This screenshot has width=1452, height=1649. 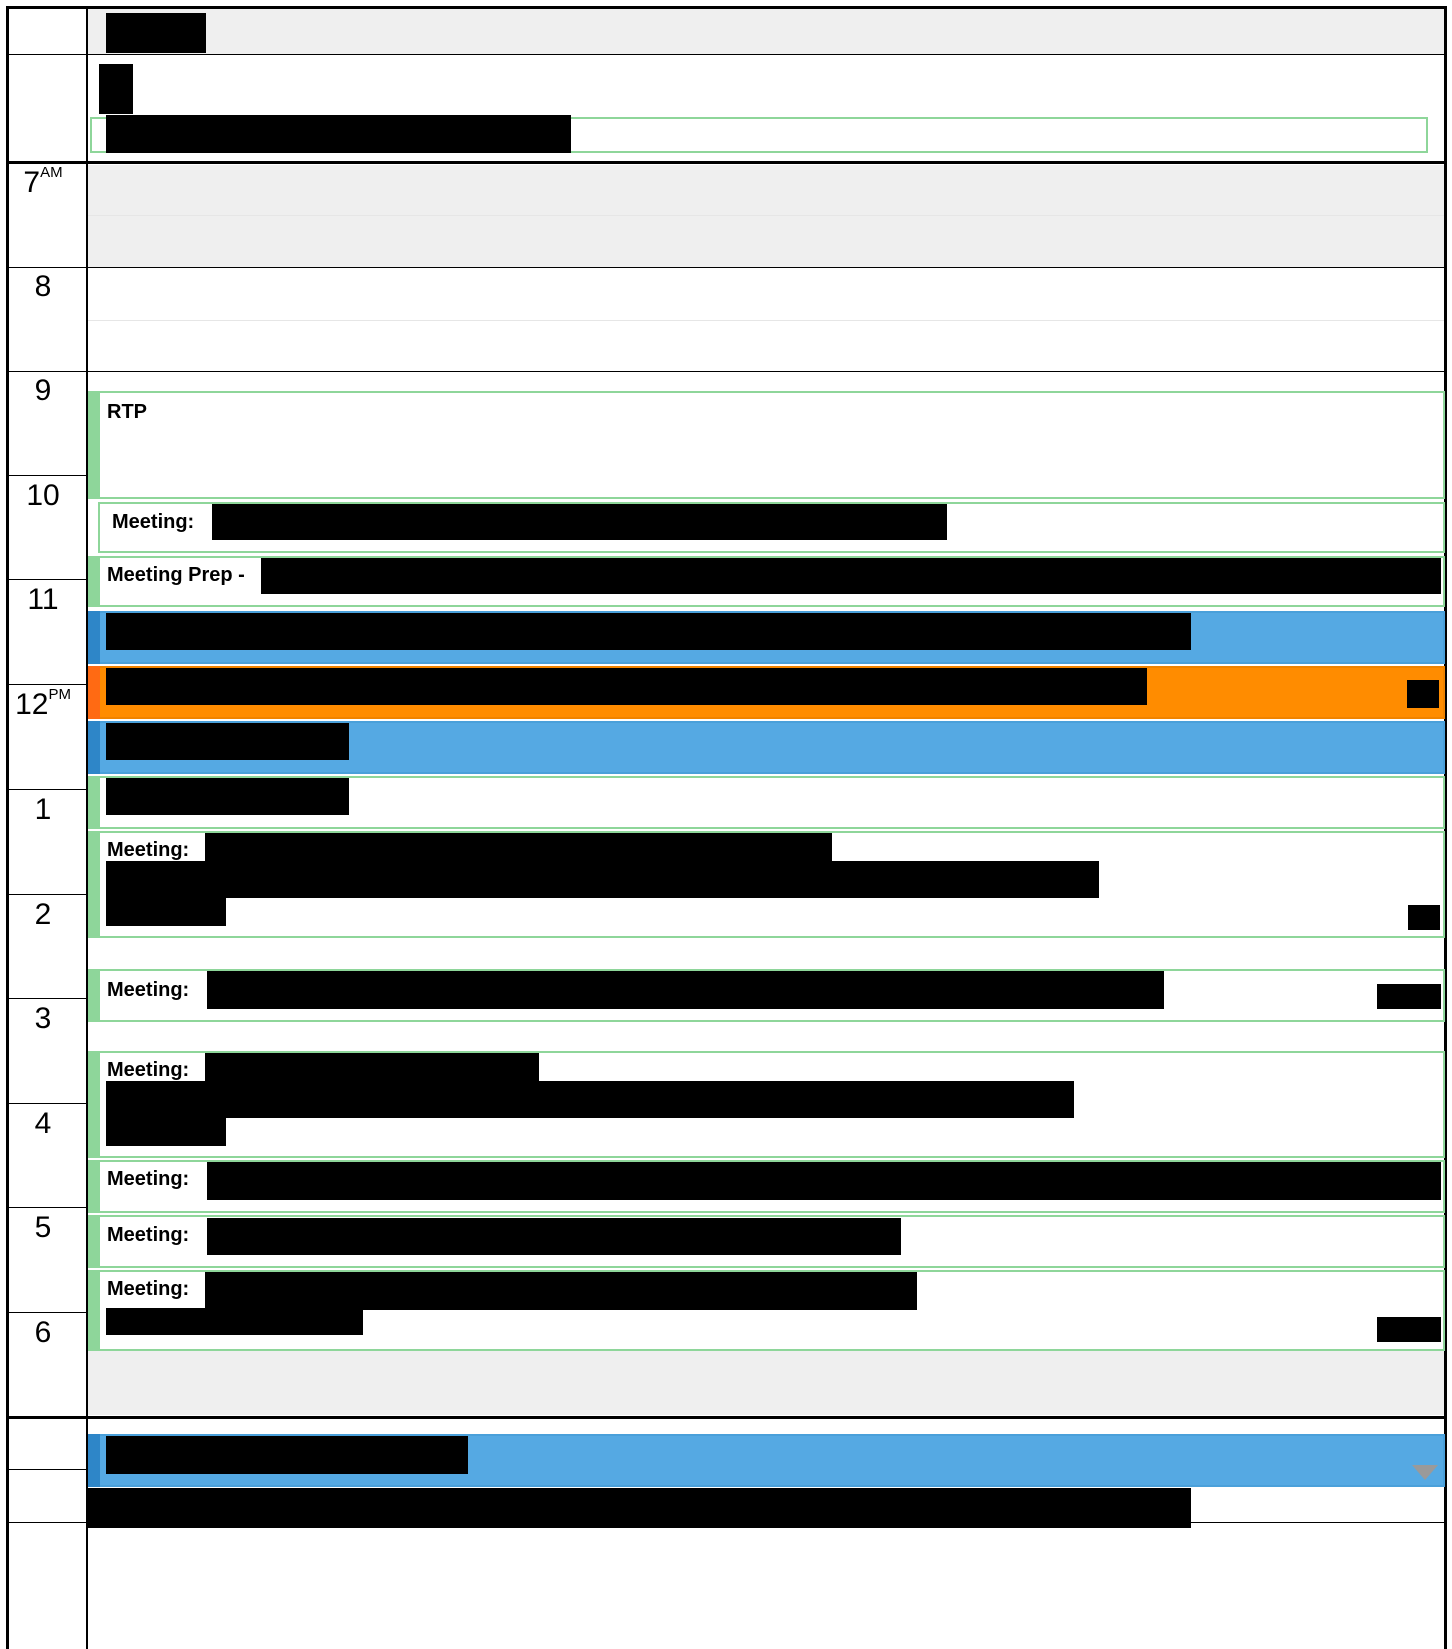 What do you see at coordinates (726, 54) in the screenshot?
I see `header-divider` at bounding box center [726, 54].